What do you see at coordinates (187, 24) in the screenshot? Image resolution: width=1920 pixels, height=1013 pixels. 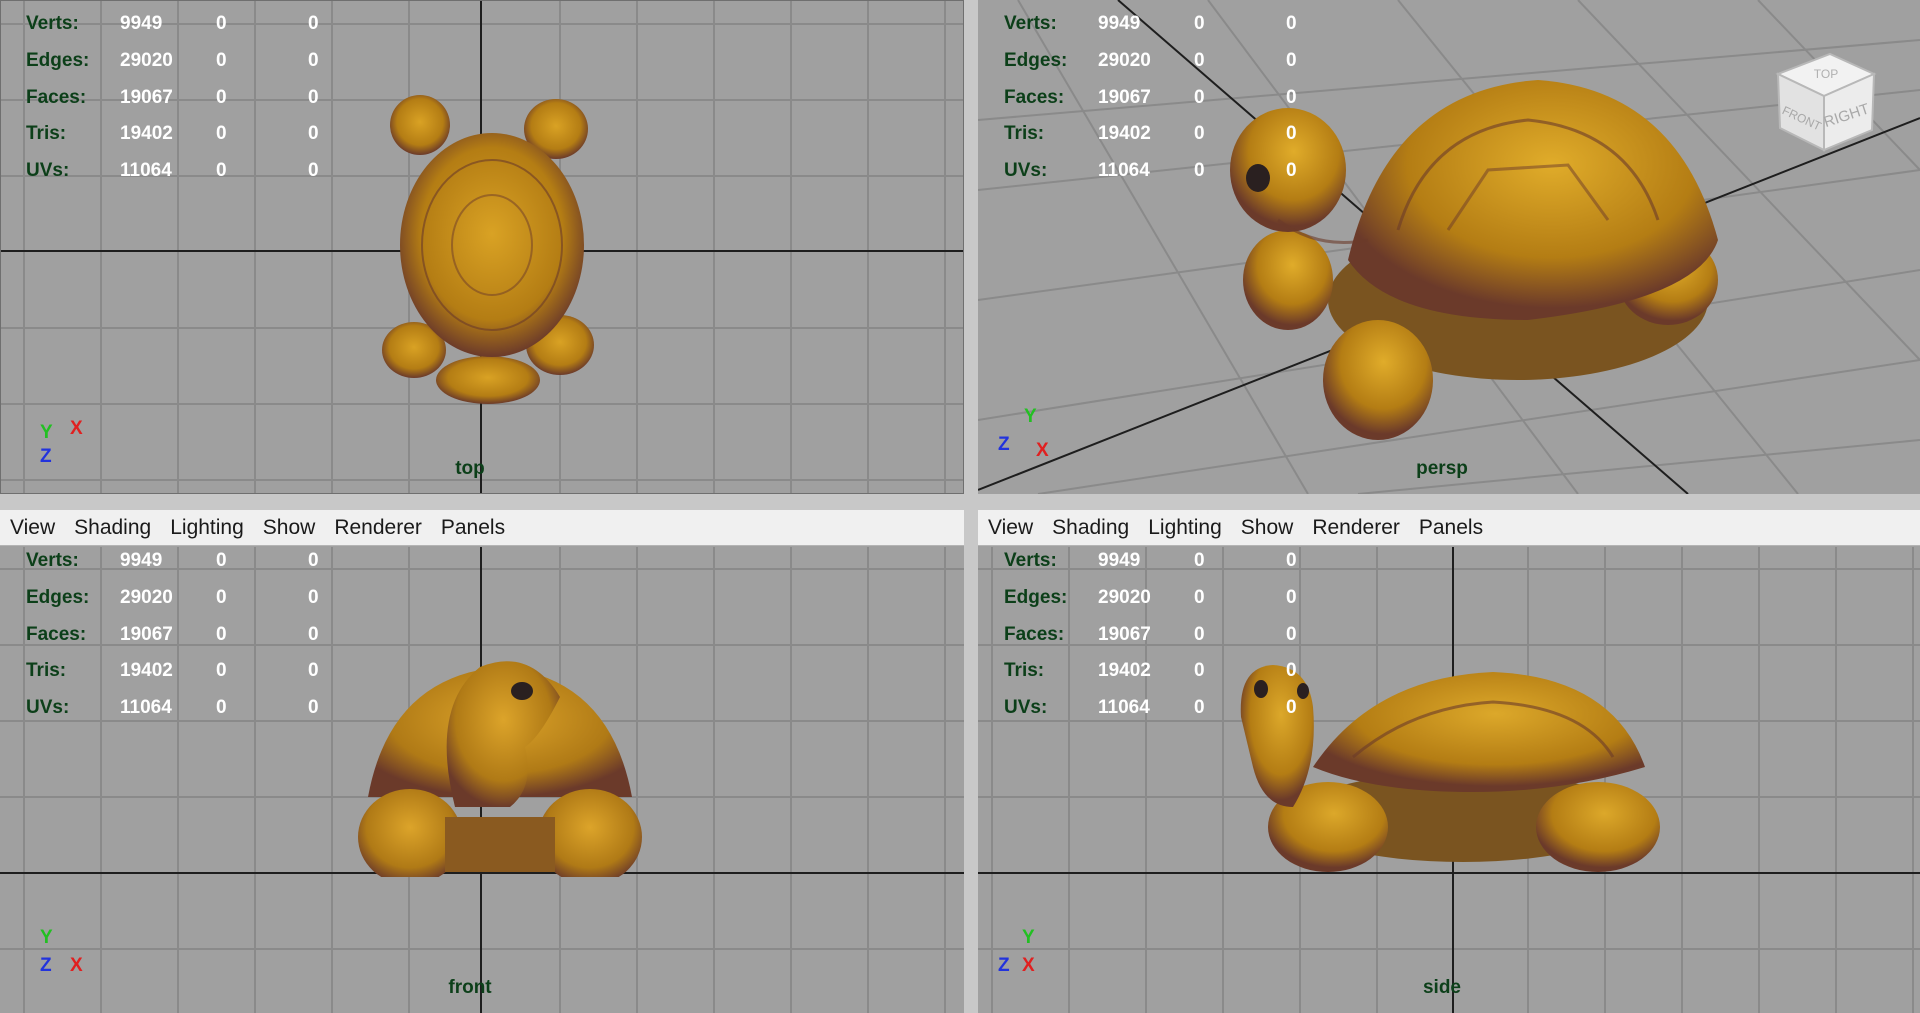 I see `hud-row: Verts: 9949 0 0` at bounding box center [187, 24].